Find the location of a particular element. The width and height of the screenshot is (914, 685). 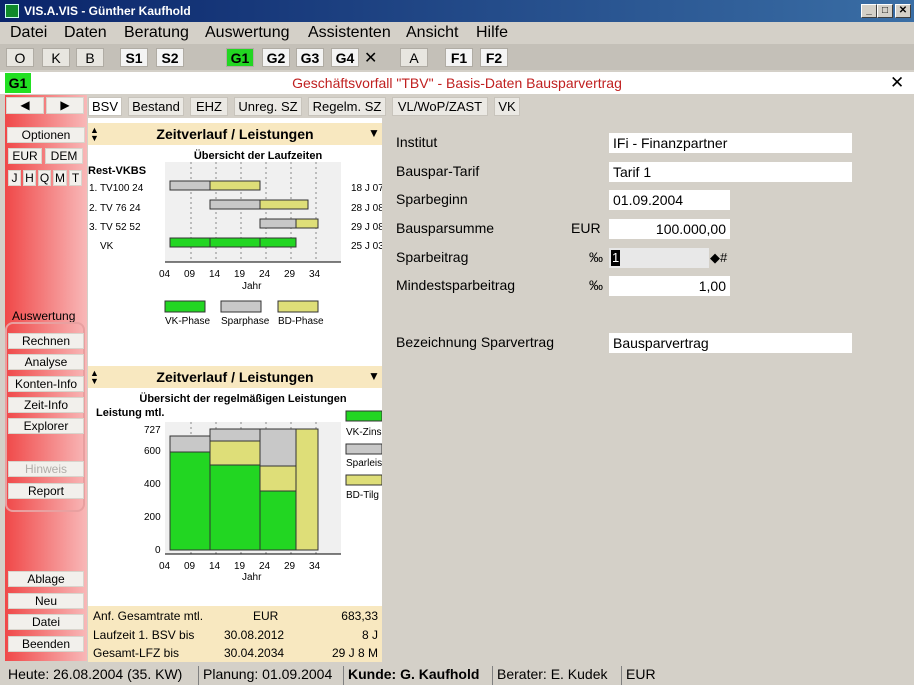

chart1-xtick: 34 is located at coordinates (315, 274).